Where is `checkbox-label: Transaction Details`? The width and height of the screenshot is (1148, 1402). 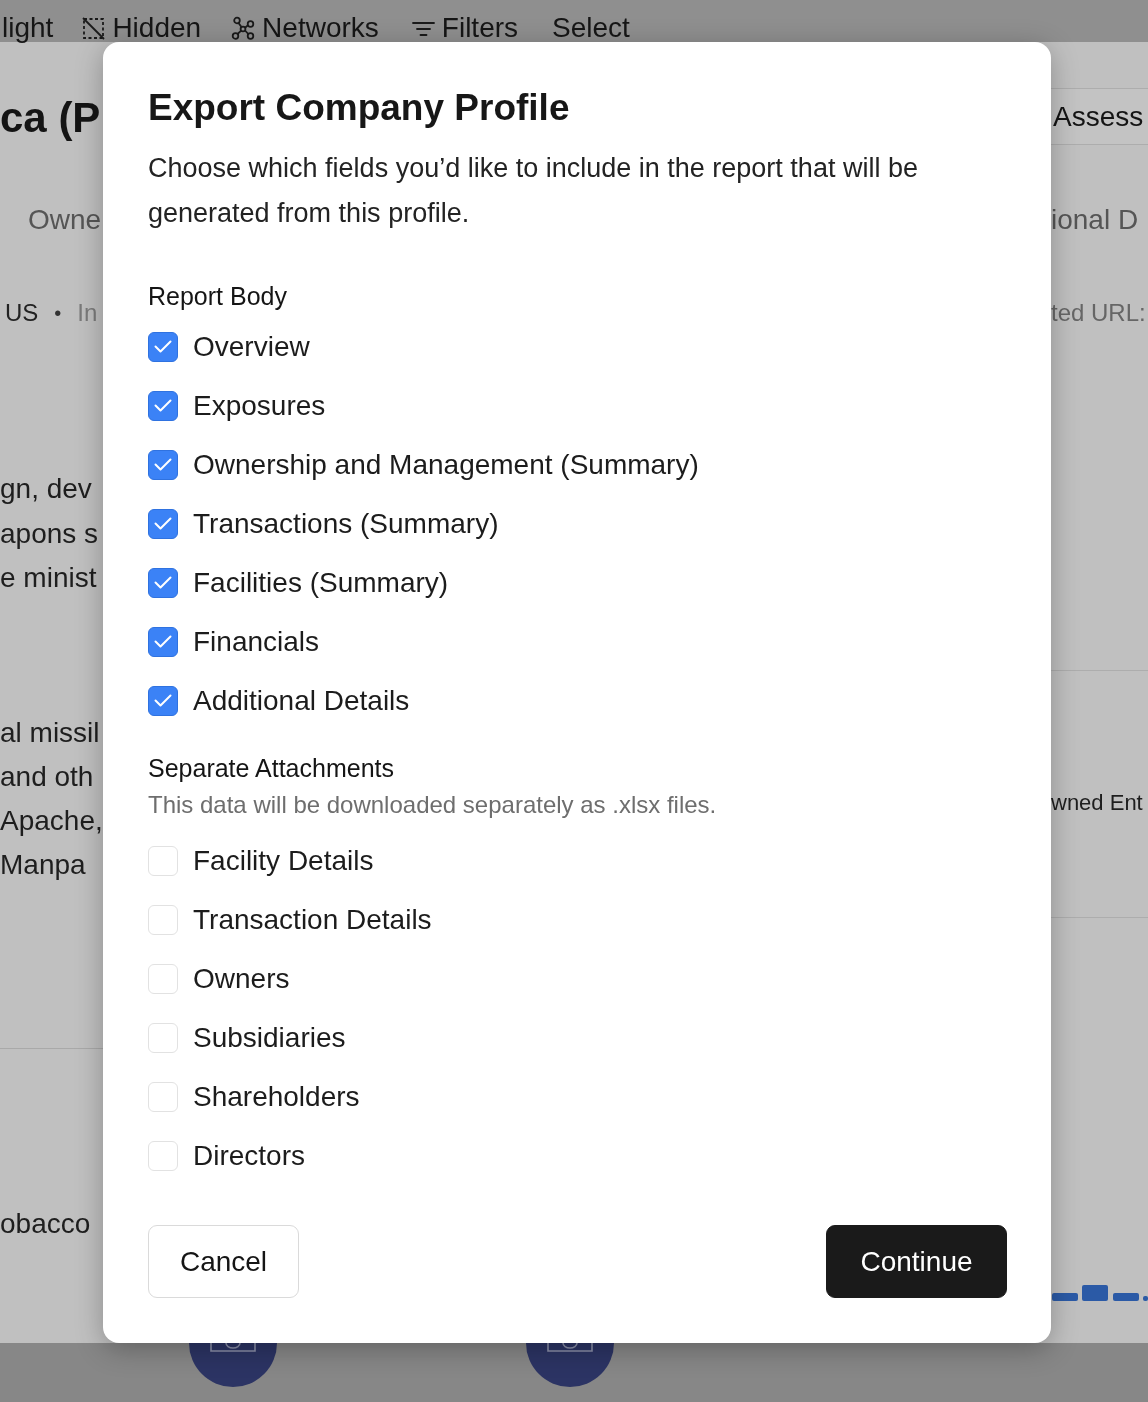
checkbox-label: Transaction Details is located at coordinates (312, 919).